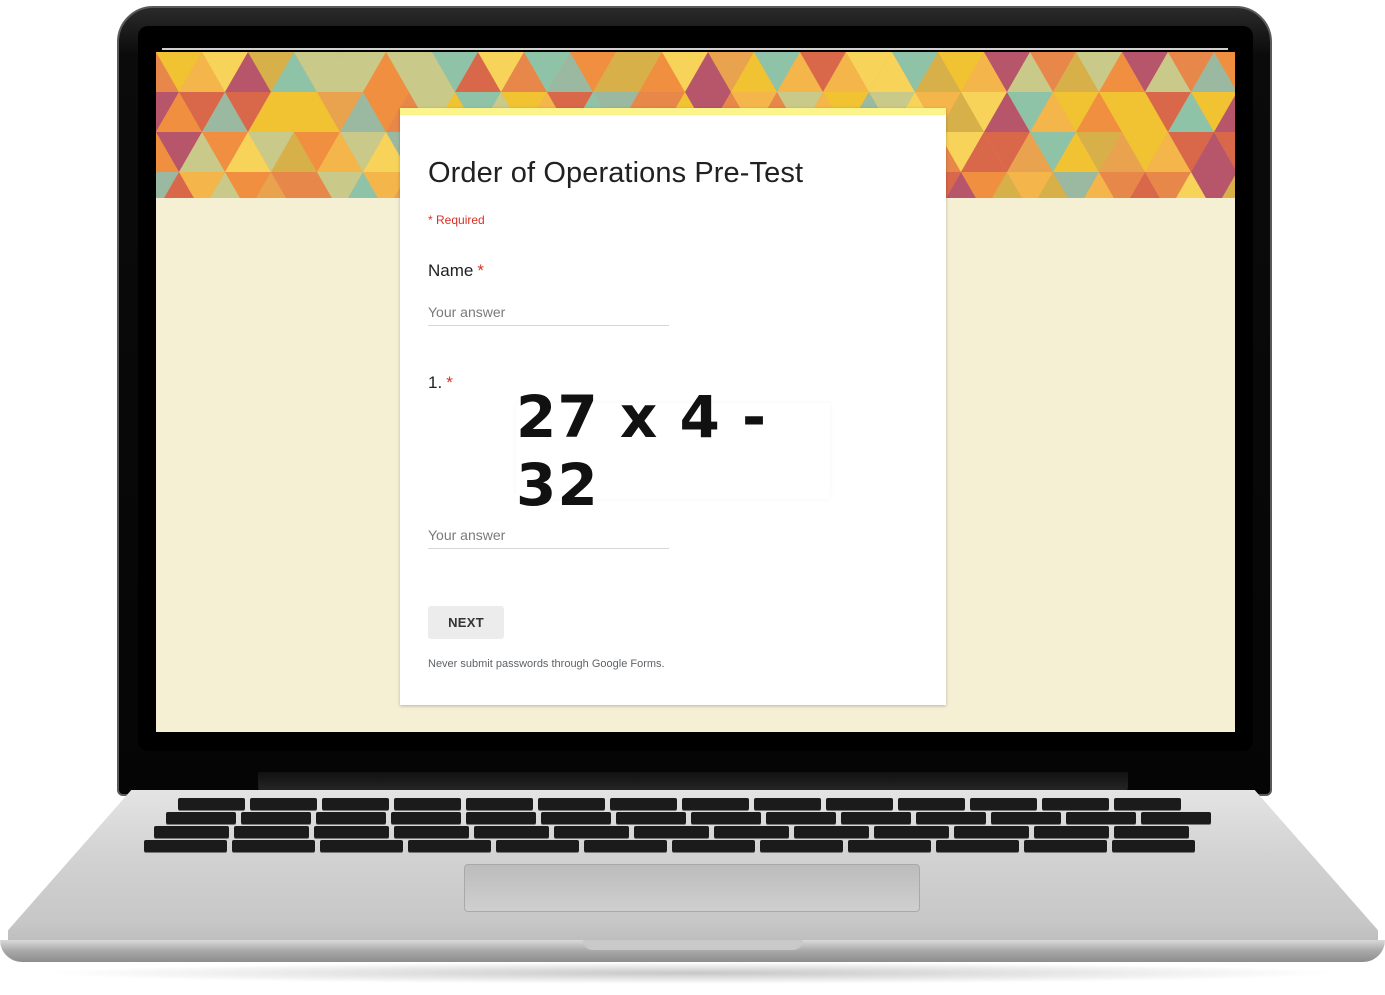 The height and width of the screenshot is (995, 1385). I want to click on question-label-text: Name, so click(451, 270).